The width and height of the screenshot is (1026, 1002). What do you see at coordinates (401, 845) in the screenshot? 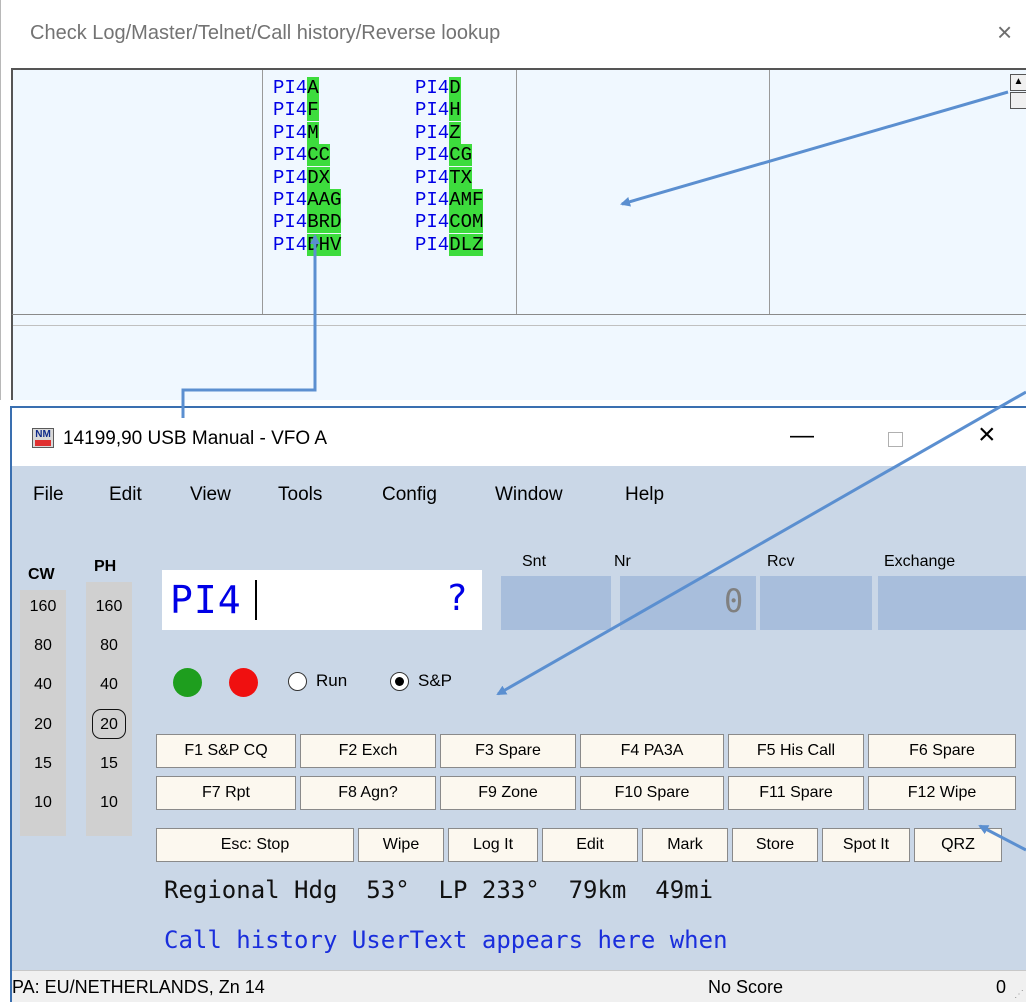
I see `wipe-button: Wipe` at bounding box center [401, 845].